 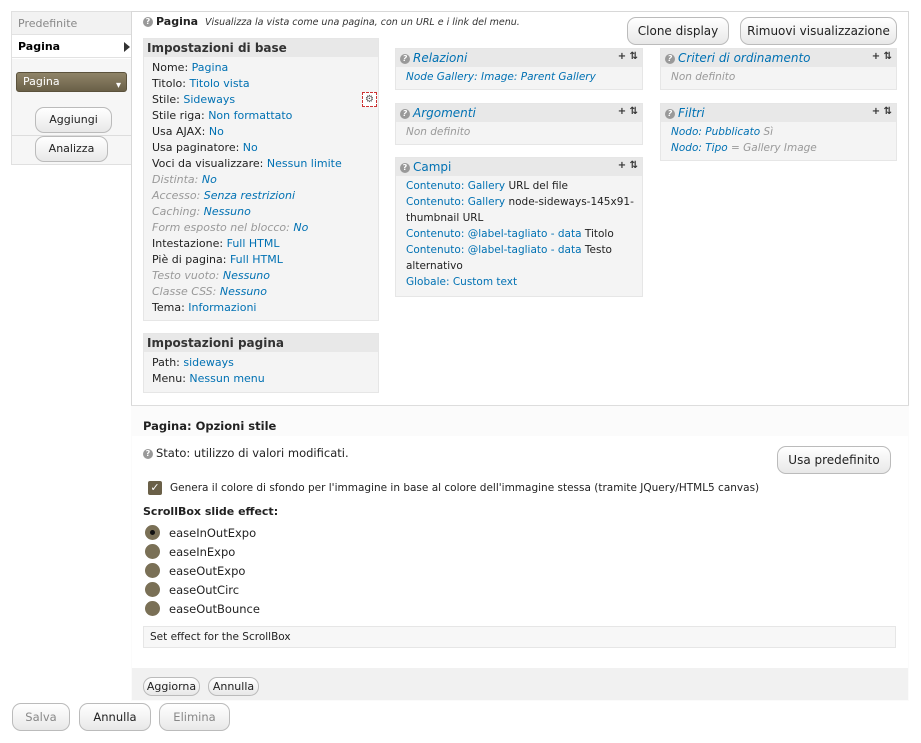 I want to click on display-type-select: Pagina ▾, so click(x=71, y=82).